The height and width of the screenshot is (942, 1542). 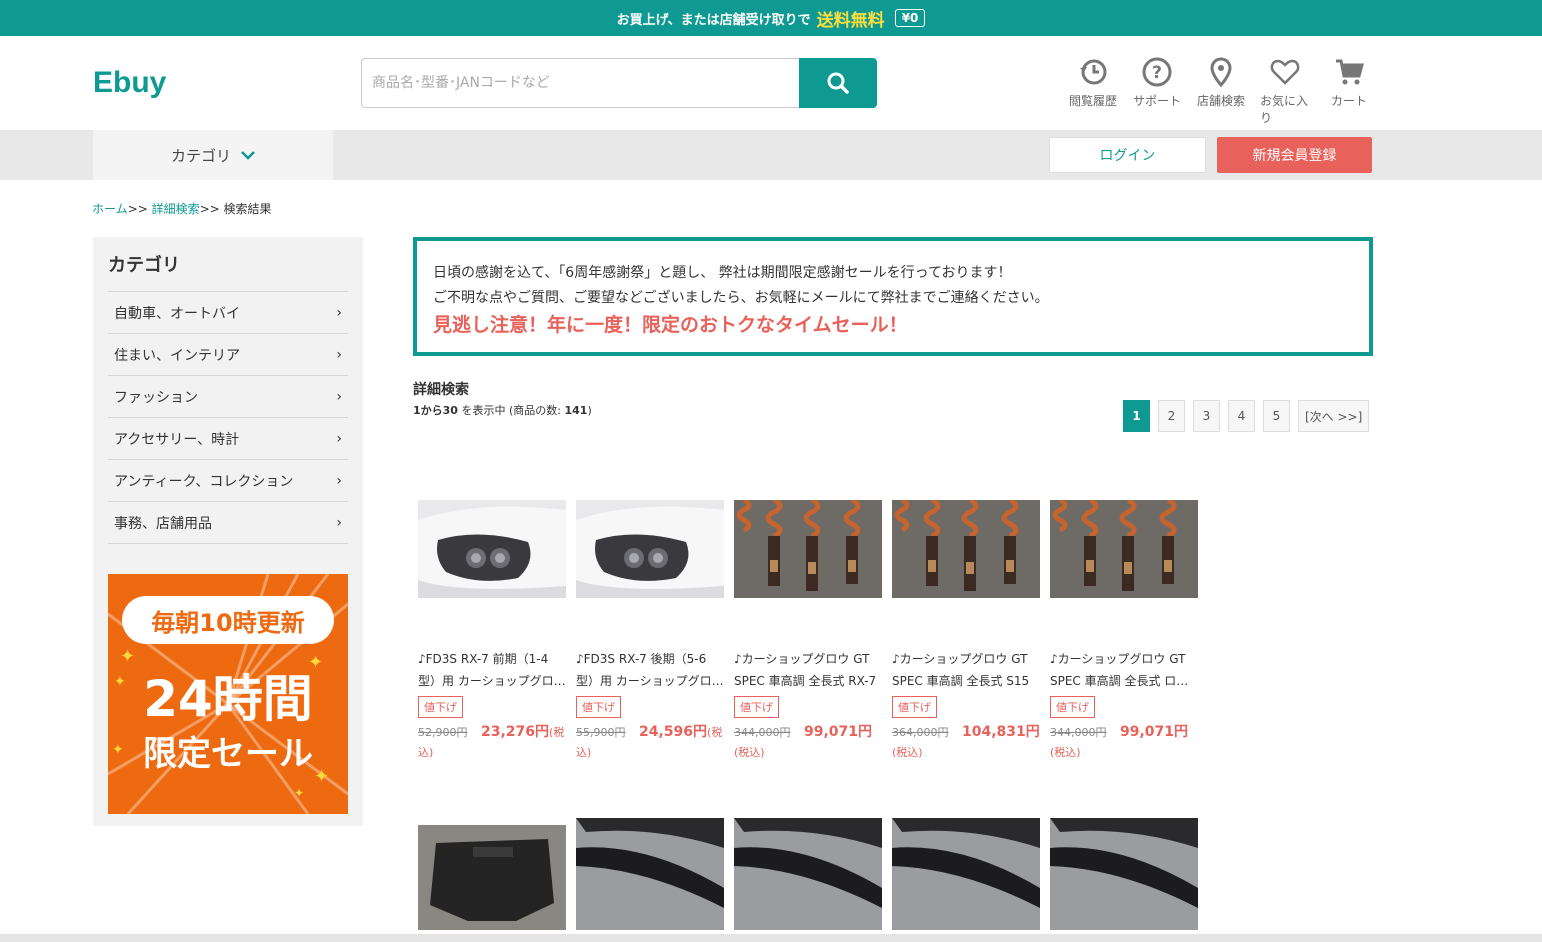 What do you see at coordinates (1350, 72) in the screenshot?
I see `cart-icon` at bounding box center [1350, 72].